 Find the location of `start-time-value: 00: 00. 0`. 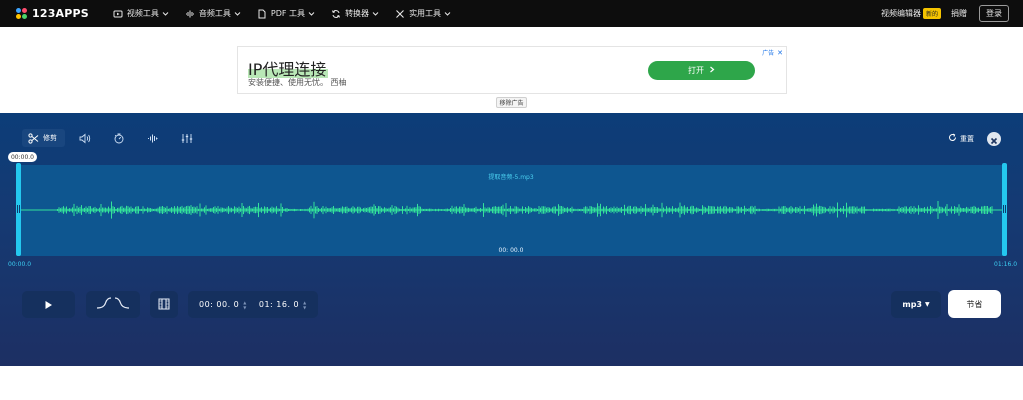

start-time-value: 00: 00. 0 is located at coordinates (219, 304).